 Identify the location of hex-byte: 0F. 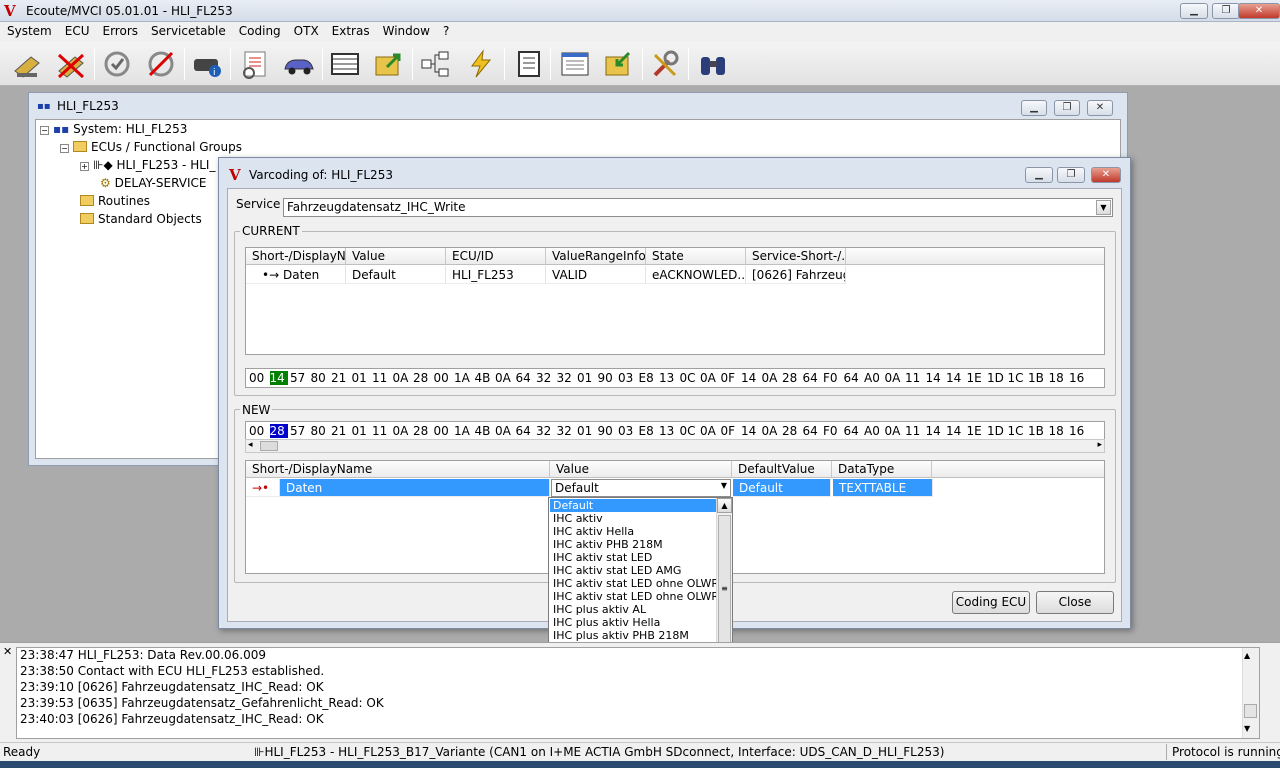
(731, 431).